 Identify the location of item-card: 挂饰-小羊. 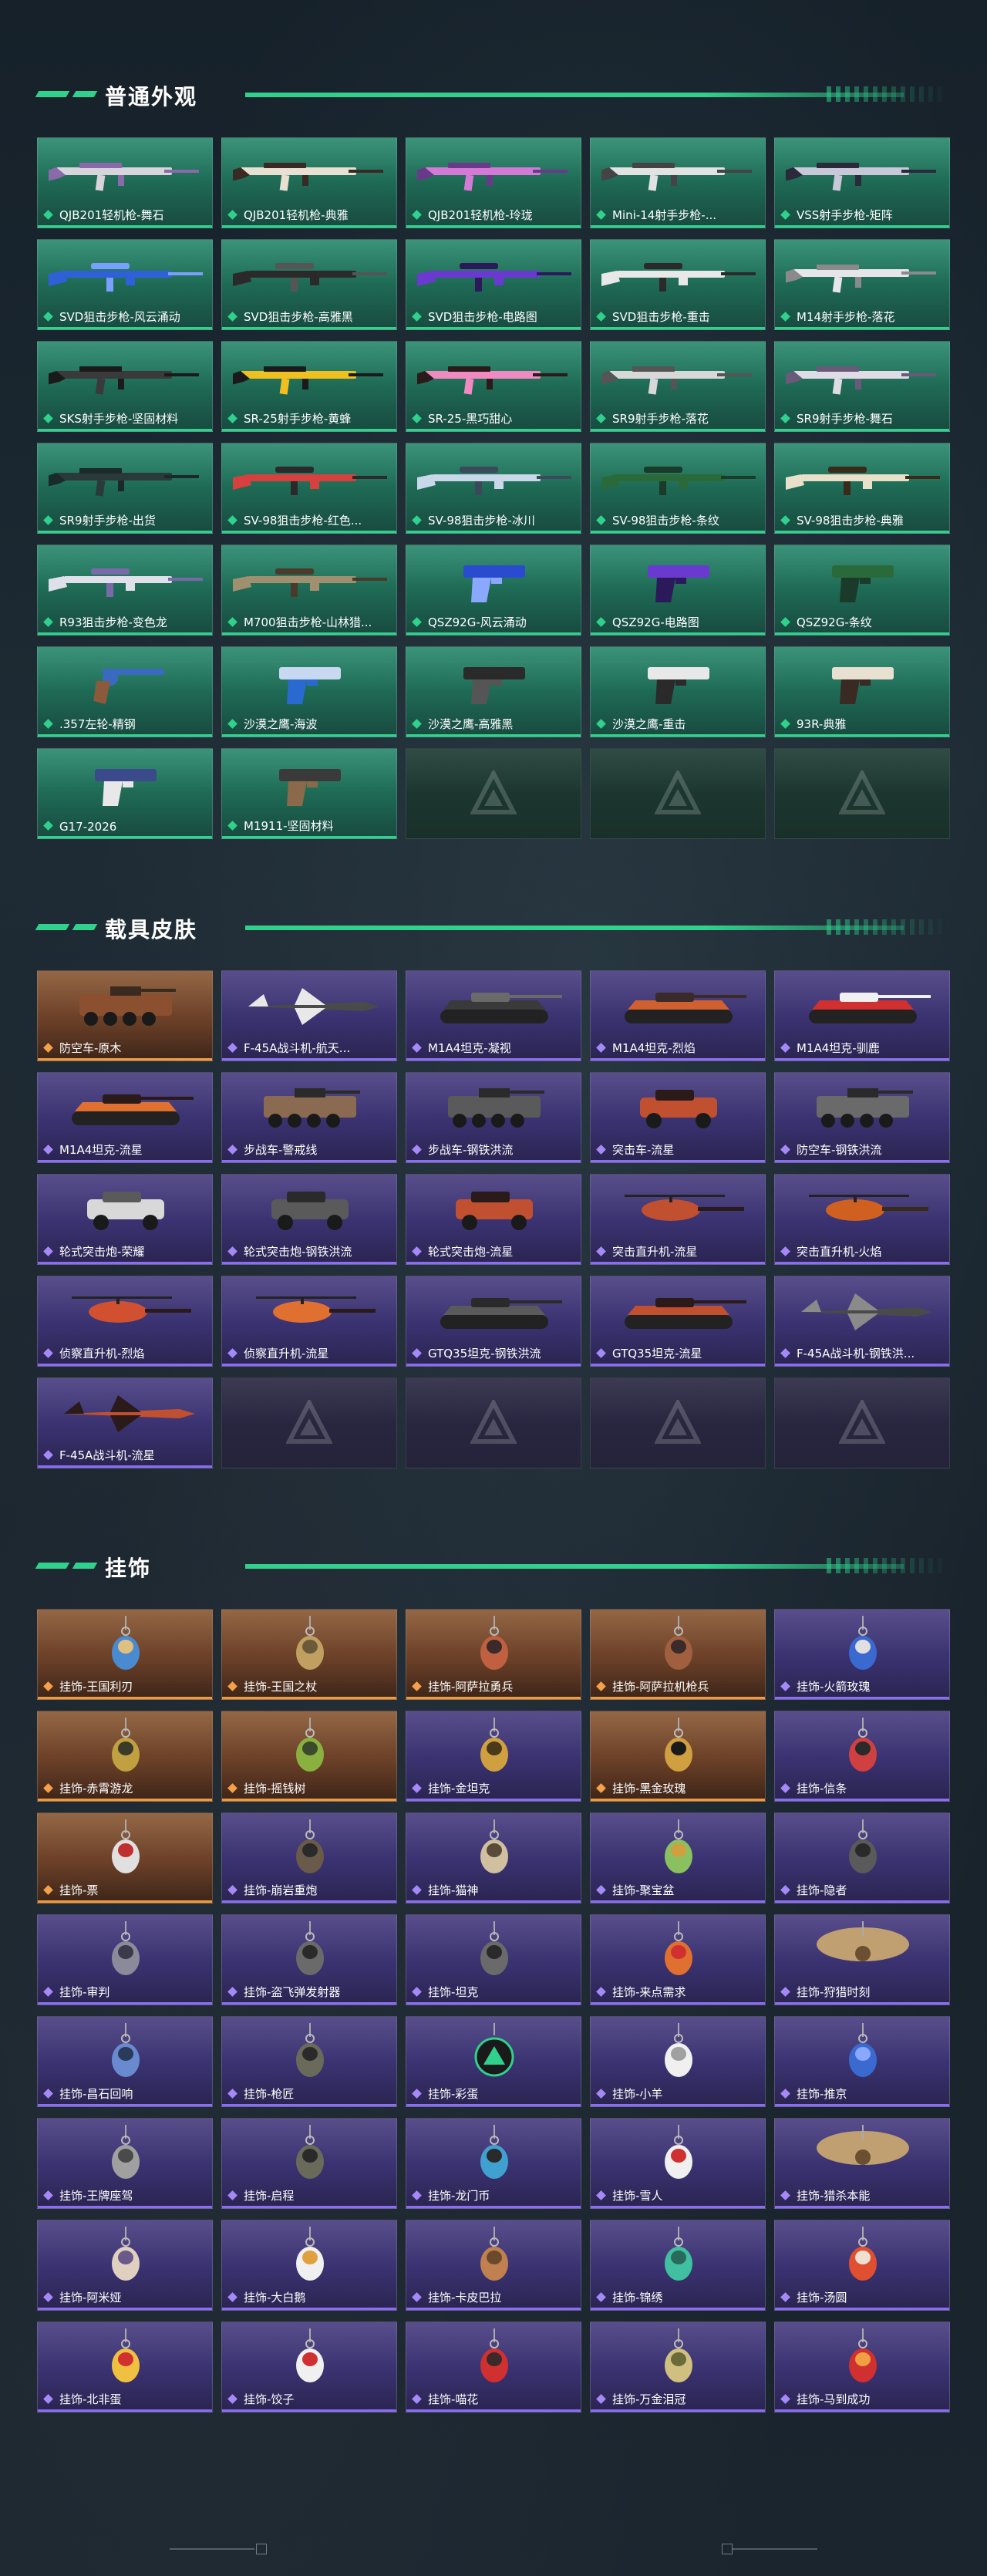
(678, 2061).